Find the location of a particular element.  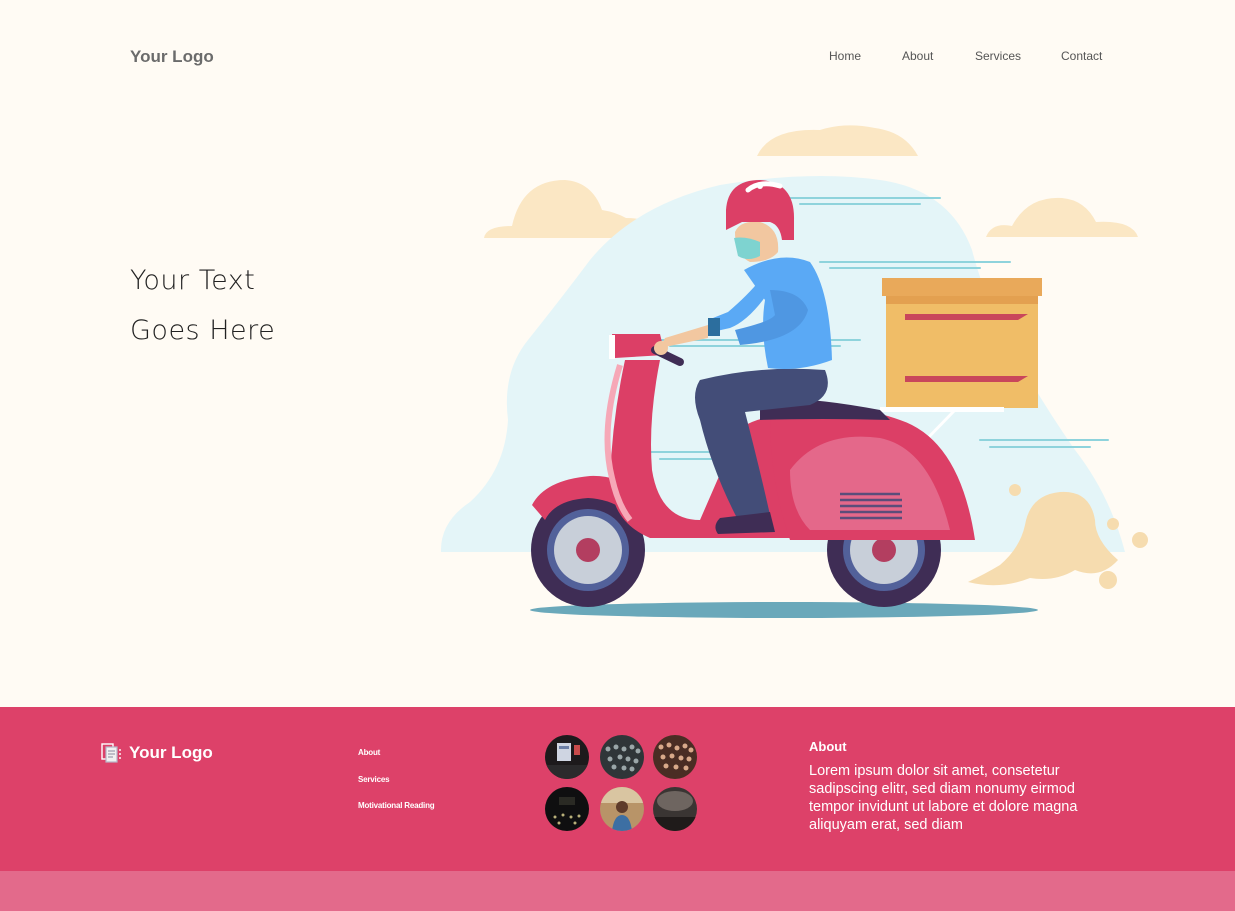

footer-bottom-bar is located at coordinates (617, 891).